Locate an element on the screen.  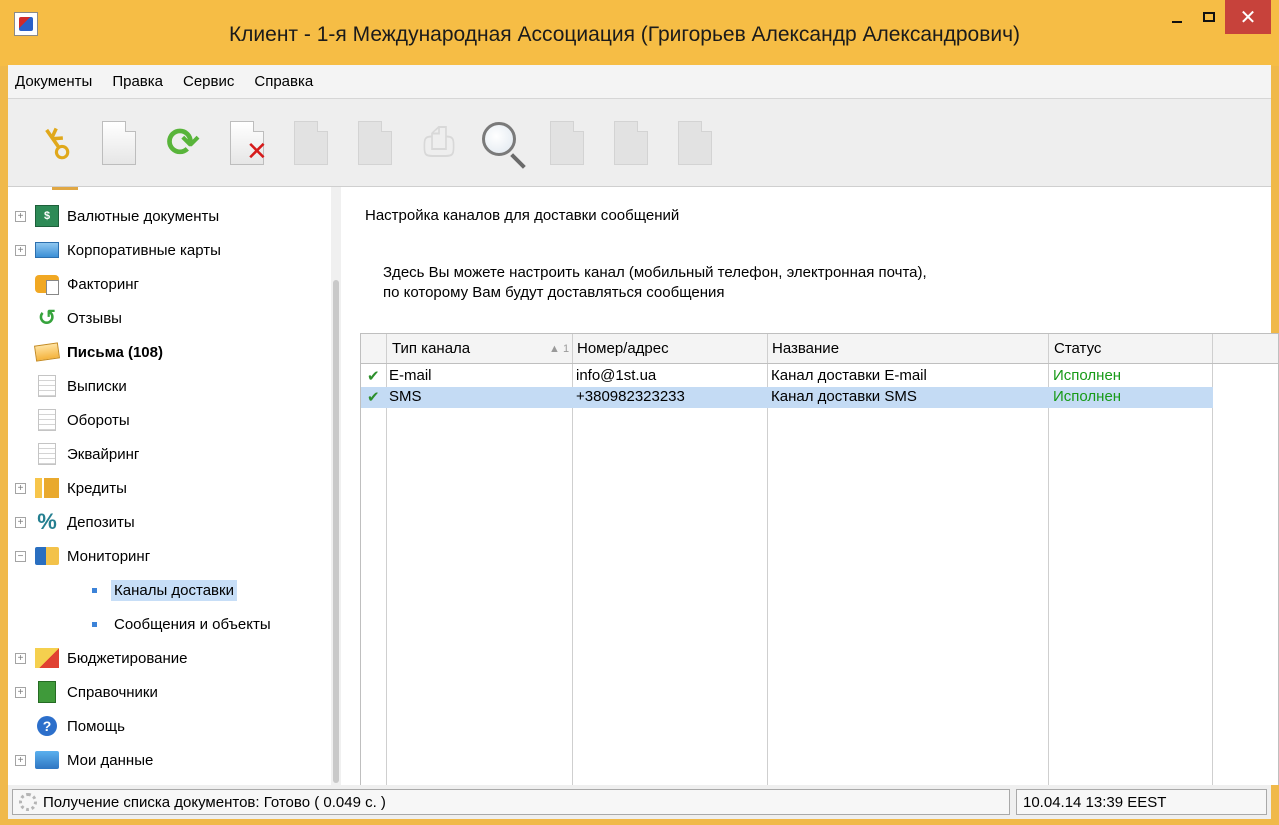
tree-item-letters: Письма (108) is located at coordinates (87, 352).